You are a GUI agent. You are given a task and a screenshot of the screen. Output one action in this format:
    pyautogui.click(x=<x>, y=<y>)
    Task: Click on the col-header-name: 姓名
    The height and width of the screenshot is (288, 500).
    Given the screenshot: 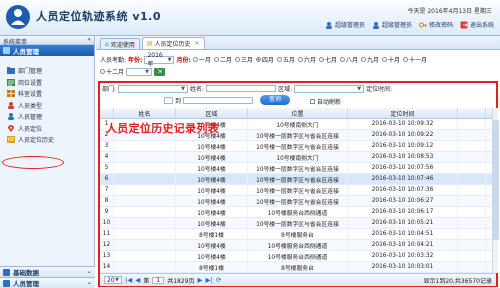 What is the action you would take?
    pyautogui.click(x=145, y=113)
    